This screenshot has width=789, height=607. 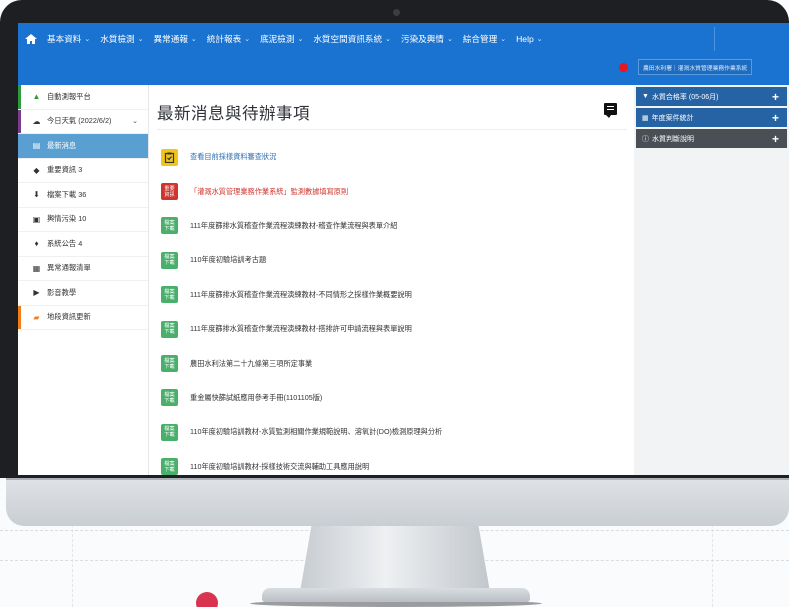 I want to click on menu-pollution: 污染及輿情 ⌄, so click(x=427, y=39).